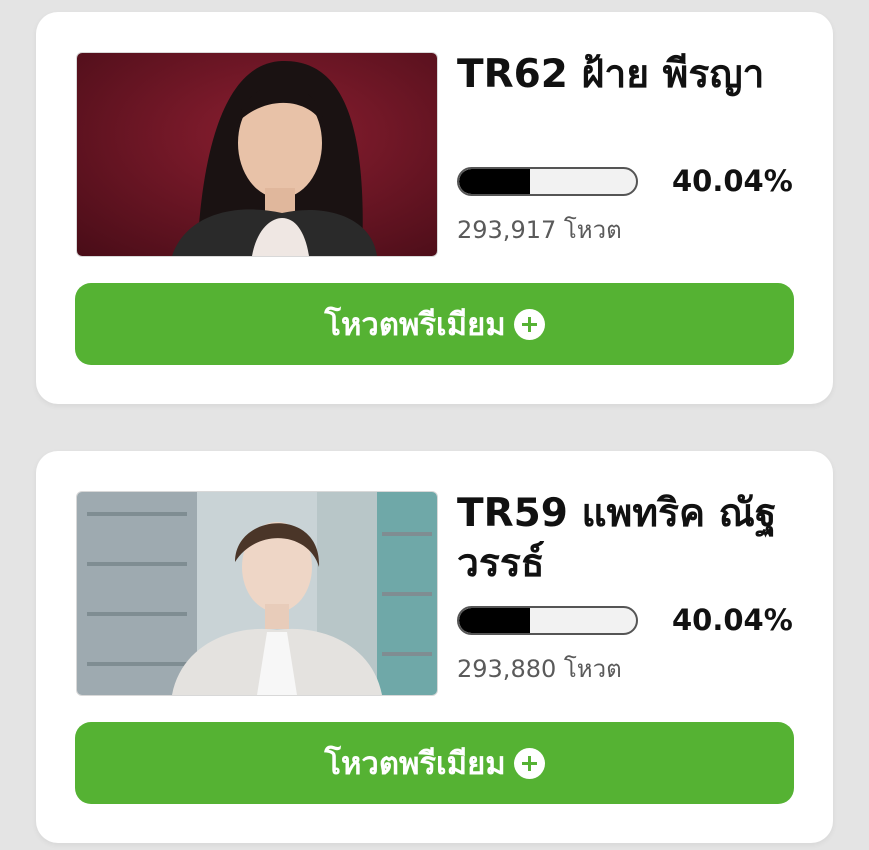  I want to click on candidate-name: TR59 แพทริค ณัฐวรรธ์, so click(617, 538).